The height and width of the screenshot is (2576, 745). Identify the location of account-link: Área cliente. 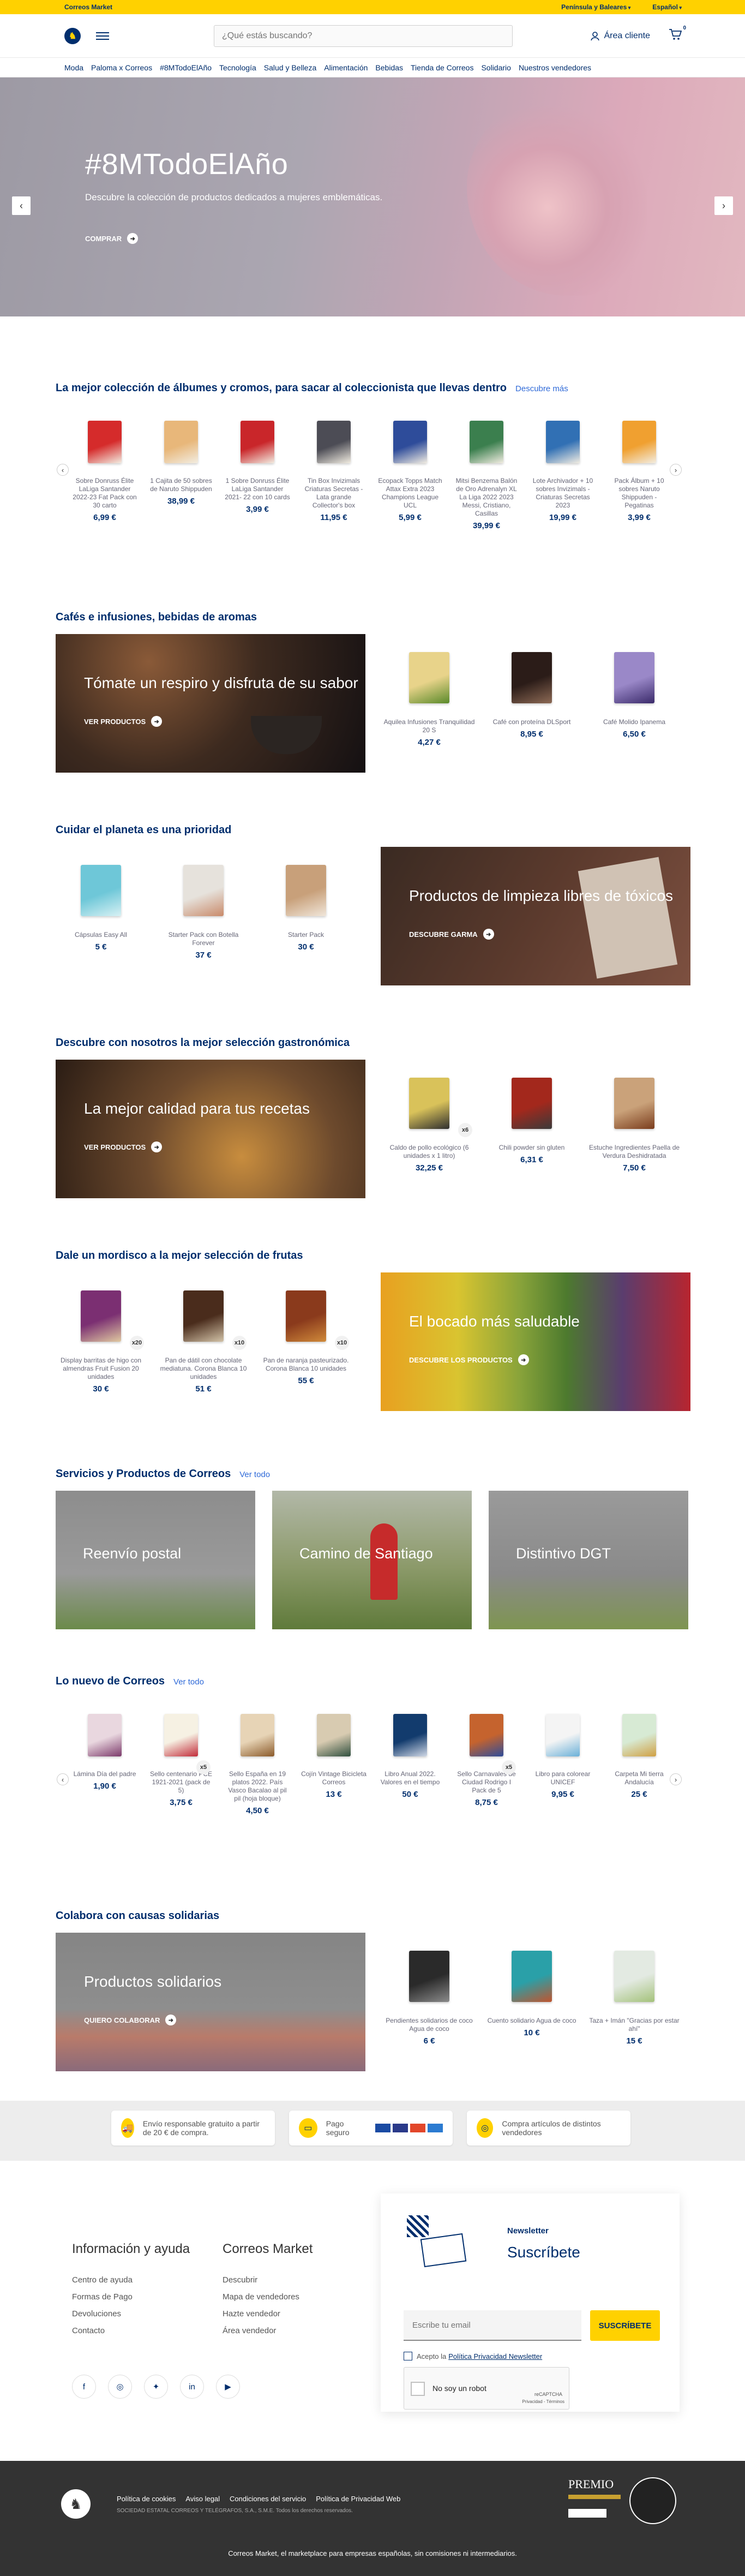
(620, 36).